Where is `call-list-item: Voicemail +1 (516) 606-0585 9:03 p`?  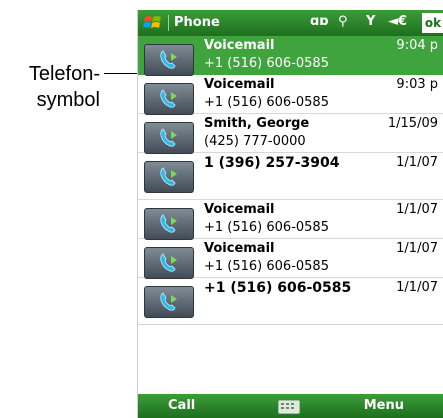 call-list-item: Voicemail +1 (516) 606-0585 9:03 p is located at coordinates (290, 95).